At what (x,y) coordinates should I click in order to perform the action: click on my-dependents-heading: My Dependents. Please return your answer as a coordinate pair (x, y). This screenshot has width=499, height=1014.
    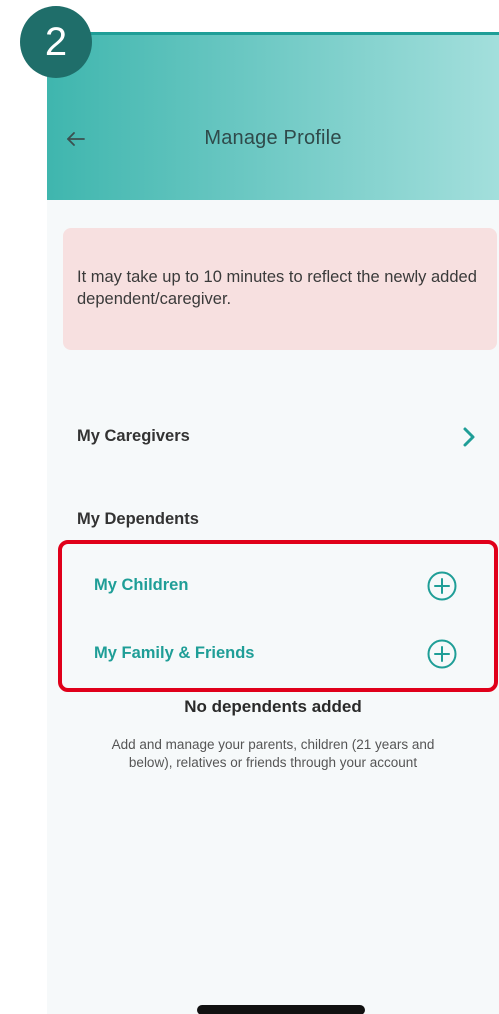
    Looking at the image, I should click on (138, 519).